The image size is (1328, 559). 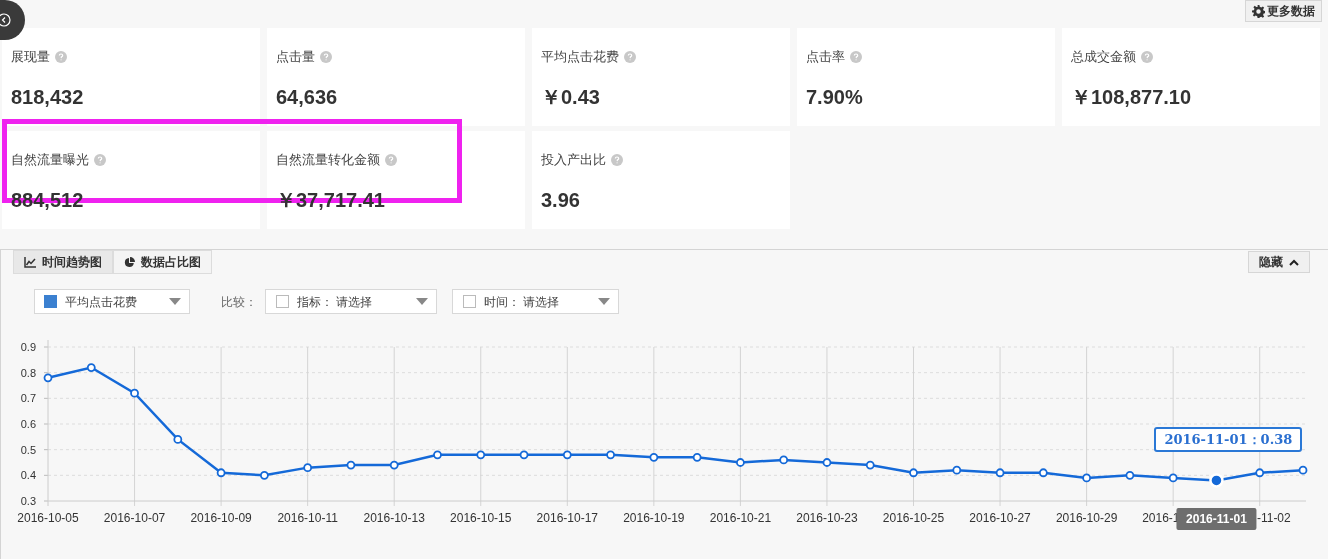 What do you see at coordinates (913, 518) in the screenshot?
I see `x-tick-label: 2016-10-25` at bounding box center [913, 518].